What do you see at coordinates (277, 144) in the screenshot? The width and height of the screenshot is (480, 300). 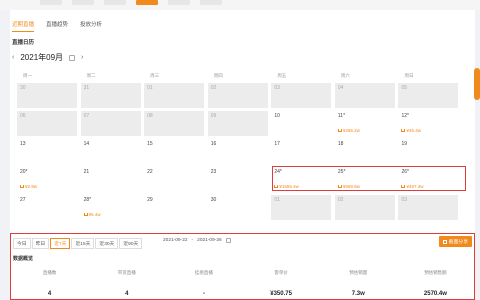 I see `day-number: 17` at bounding box center [277, 144].